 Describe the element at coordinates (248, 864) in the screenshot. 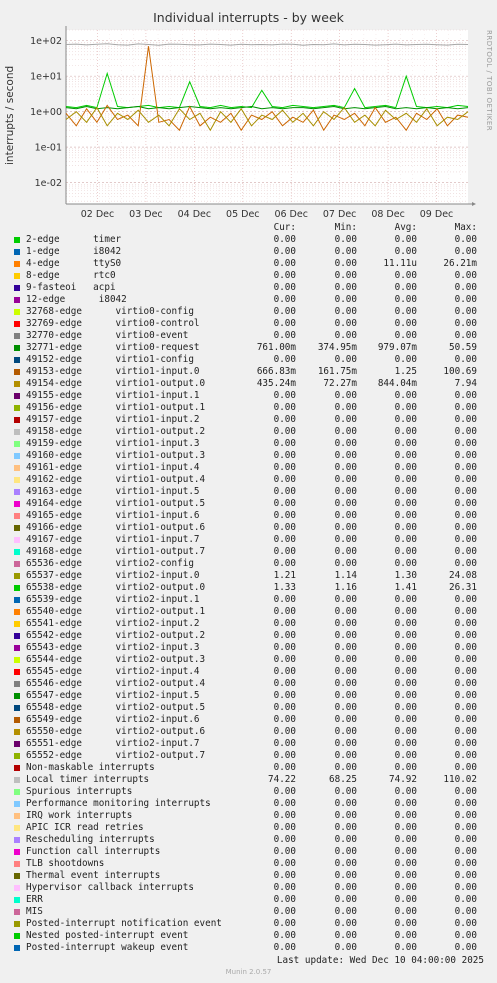

I see `legend-row: TLB shootdowns 0.00 0.00 0.00 0.00` at that location.